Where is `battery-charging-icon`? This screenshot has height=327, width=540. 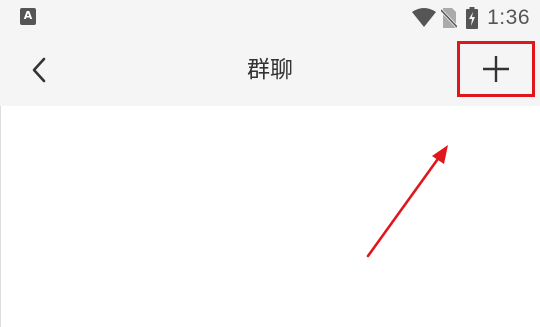
battery-charging-icon is located at coordinates (472, 17).